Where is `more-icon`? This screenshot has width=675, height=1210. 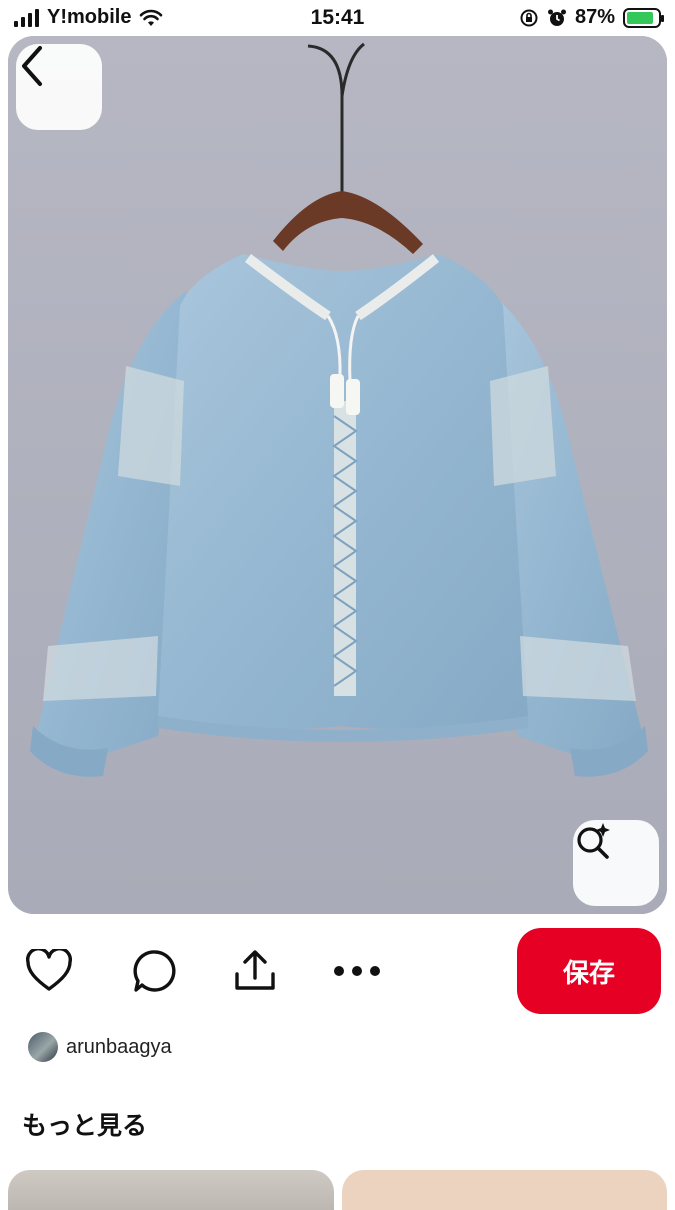 more-icon is located at coordinates (357, 971).